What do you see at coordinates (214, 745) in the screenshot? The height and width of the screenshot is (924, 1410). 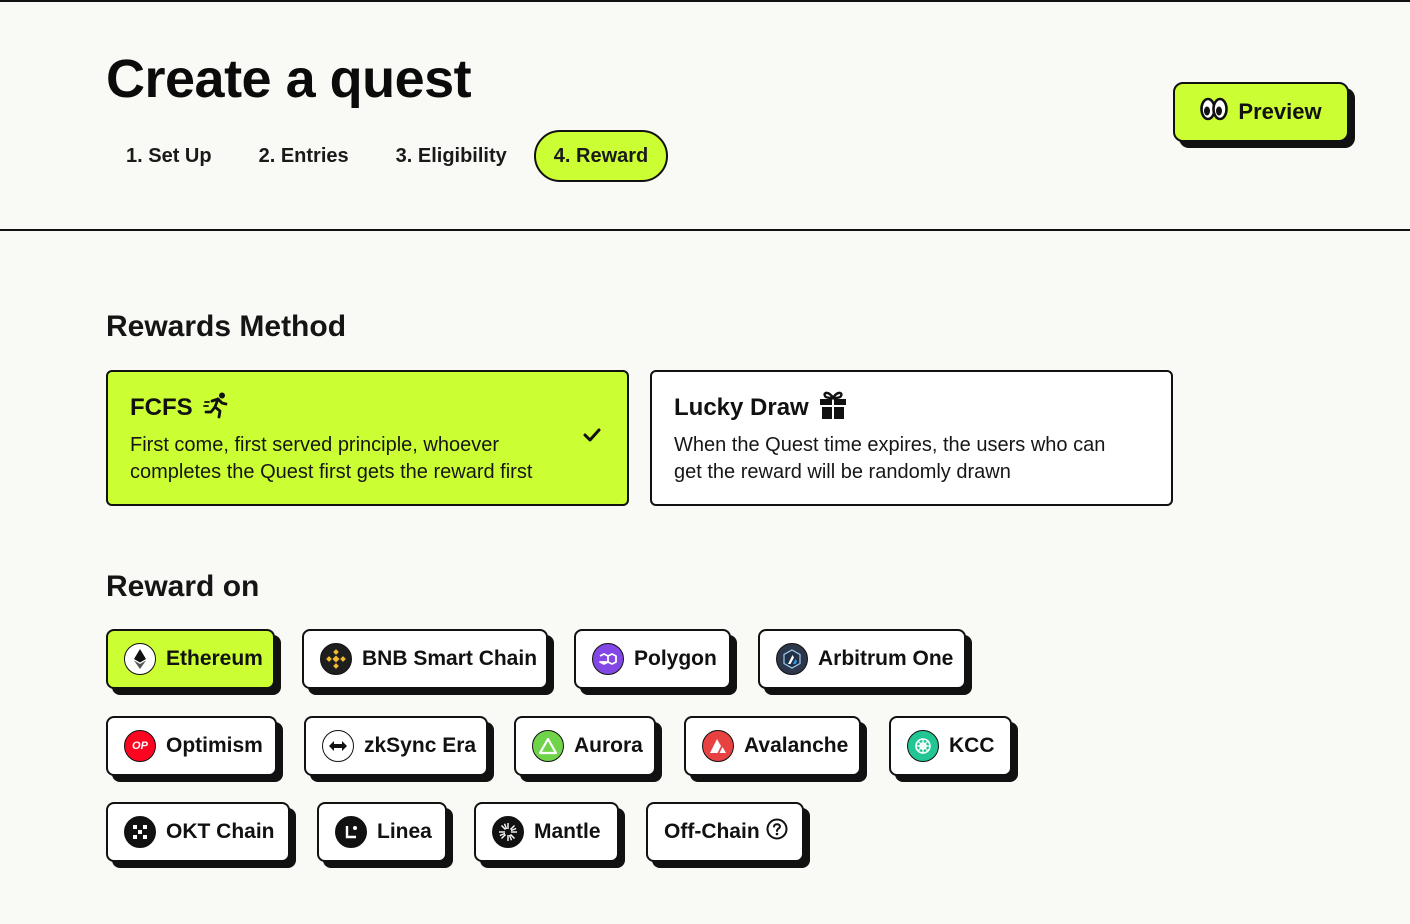 I see `chain-label: Optimism` at bounding box center [214, 745].